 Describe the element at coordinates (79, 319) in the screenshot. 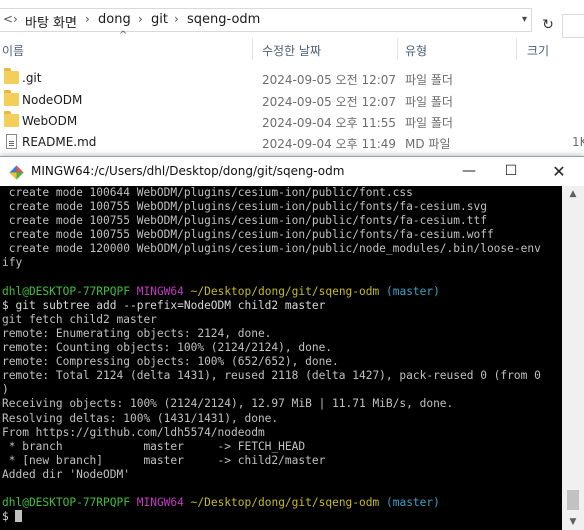

I see `terminal-line: git fetch child2 master` at that location.